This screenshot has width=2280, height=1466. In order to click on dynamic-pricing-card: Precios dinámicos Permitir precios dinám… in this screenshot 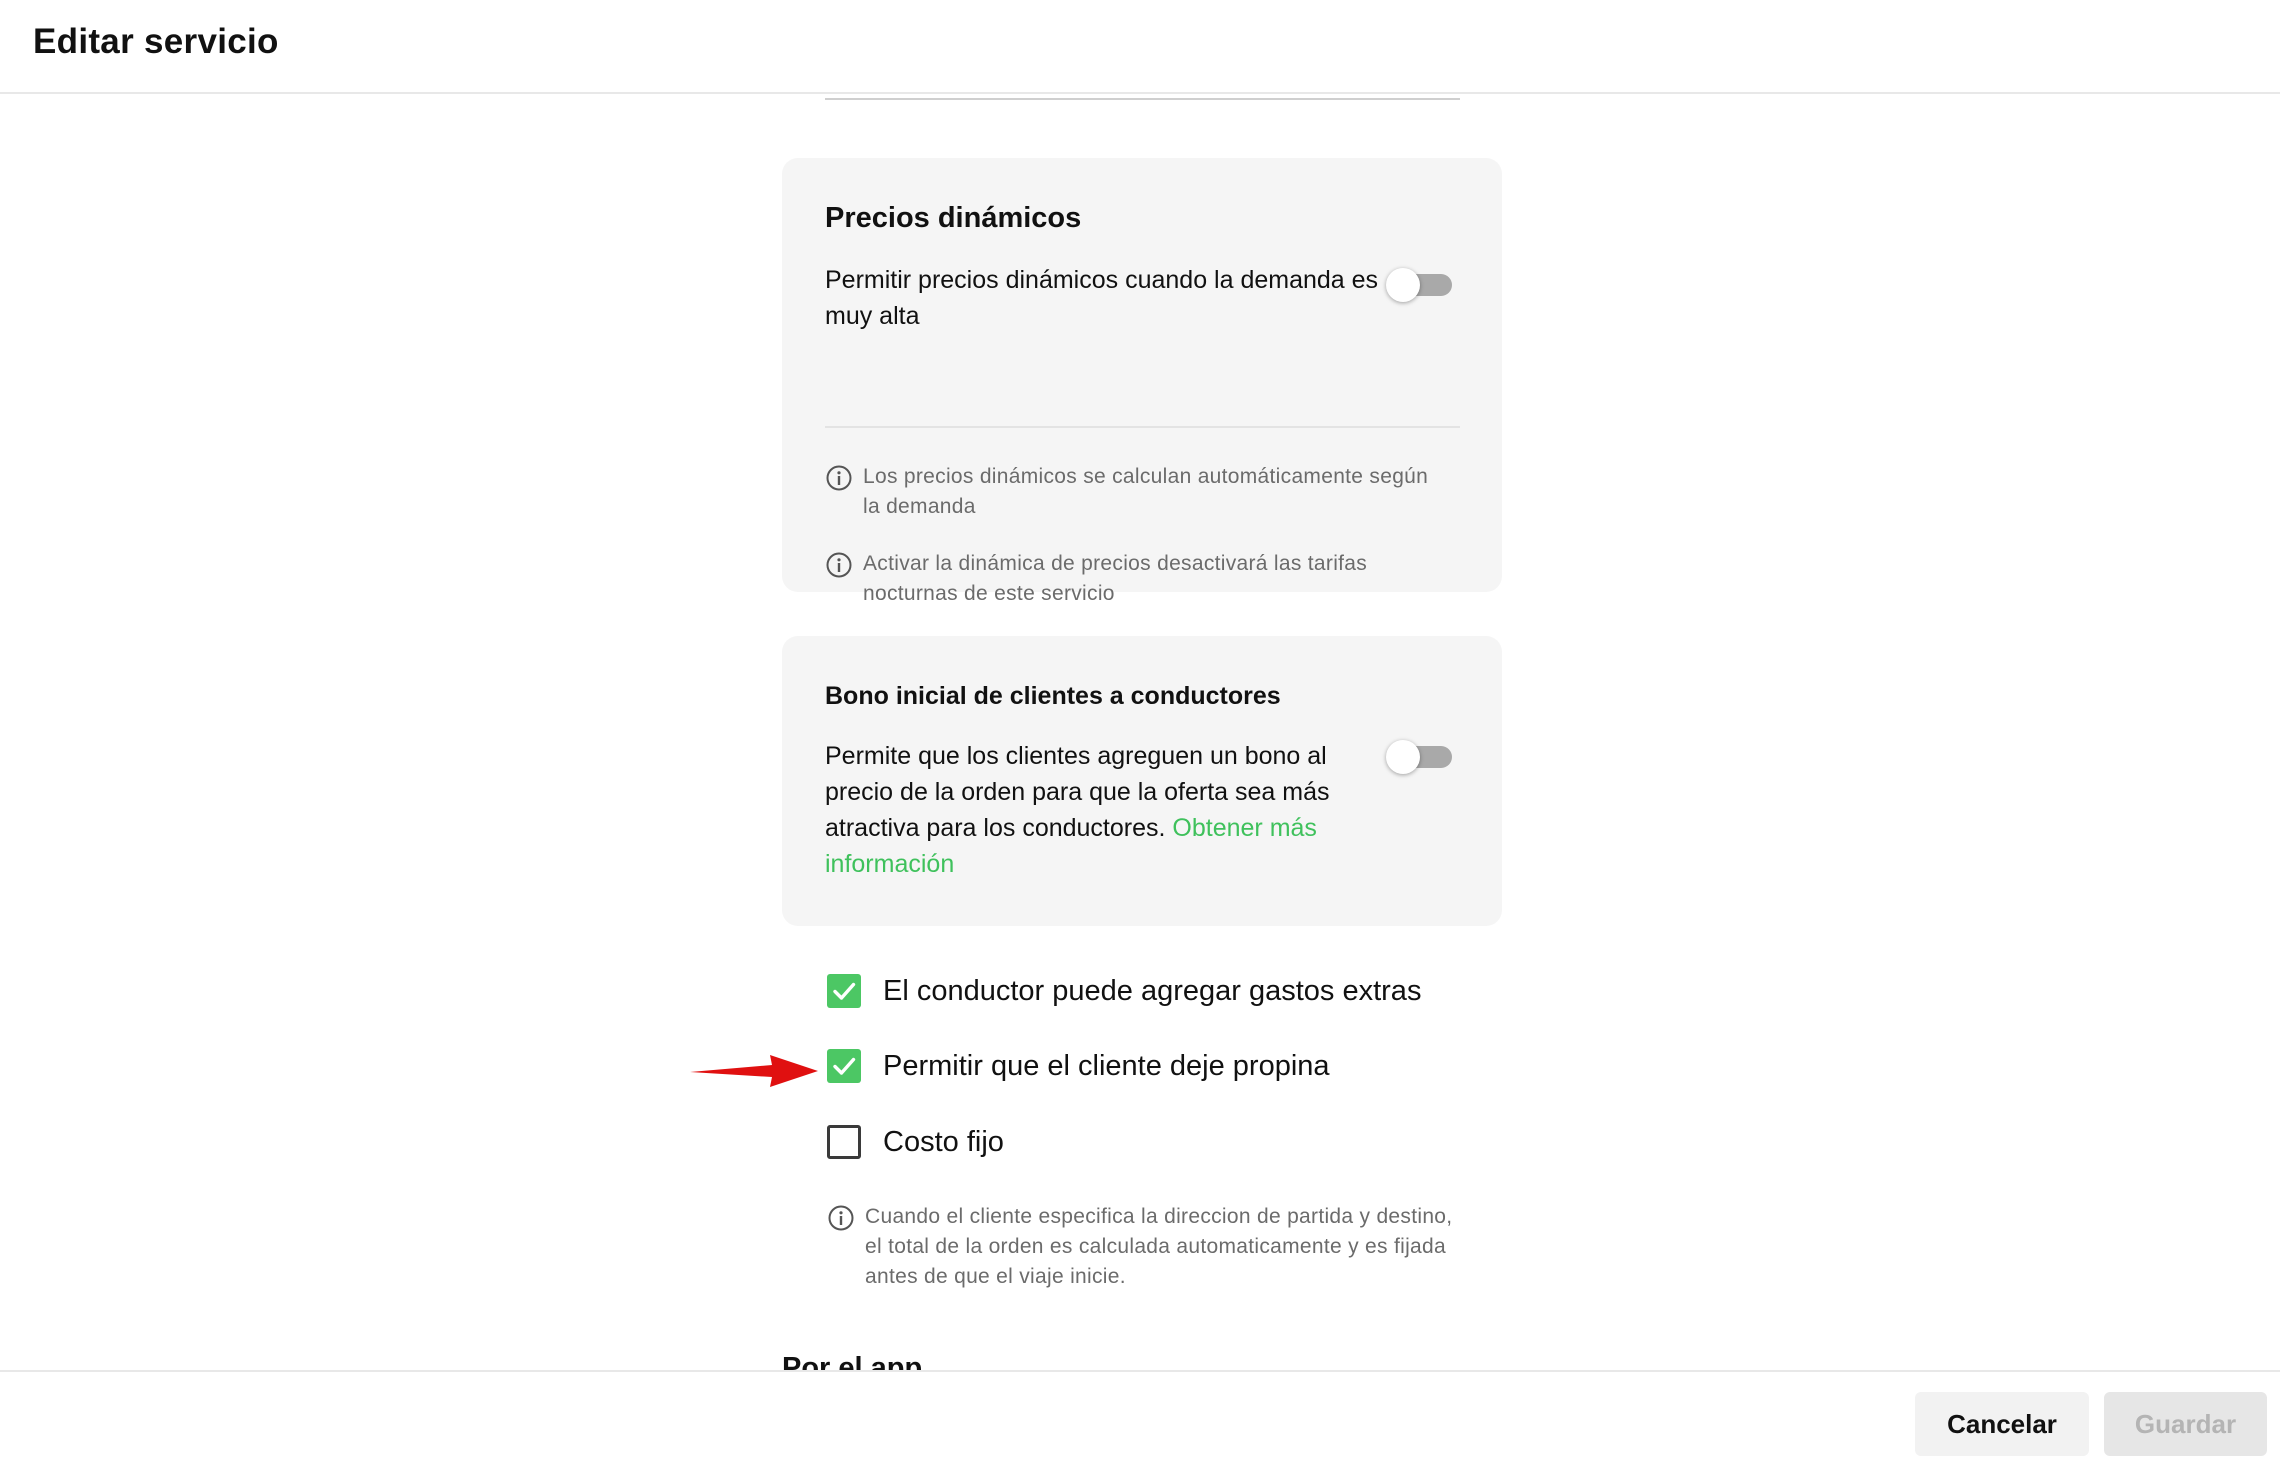, I will do `click(1142, 381)`.